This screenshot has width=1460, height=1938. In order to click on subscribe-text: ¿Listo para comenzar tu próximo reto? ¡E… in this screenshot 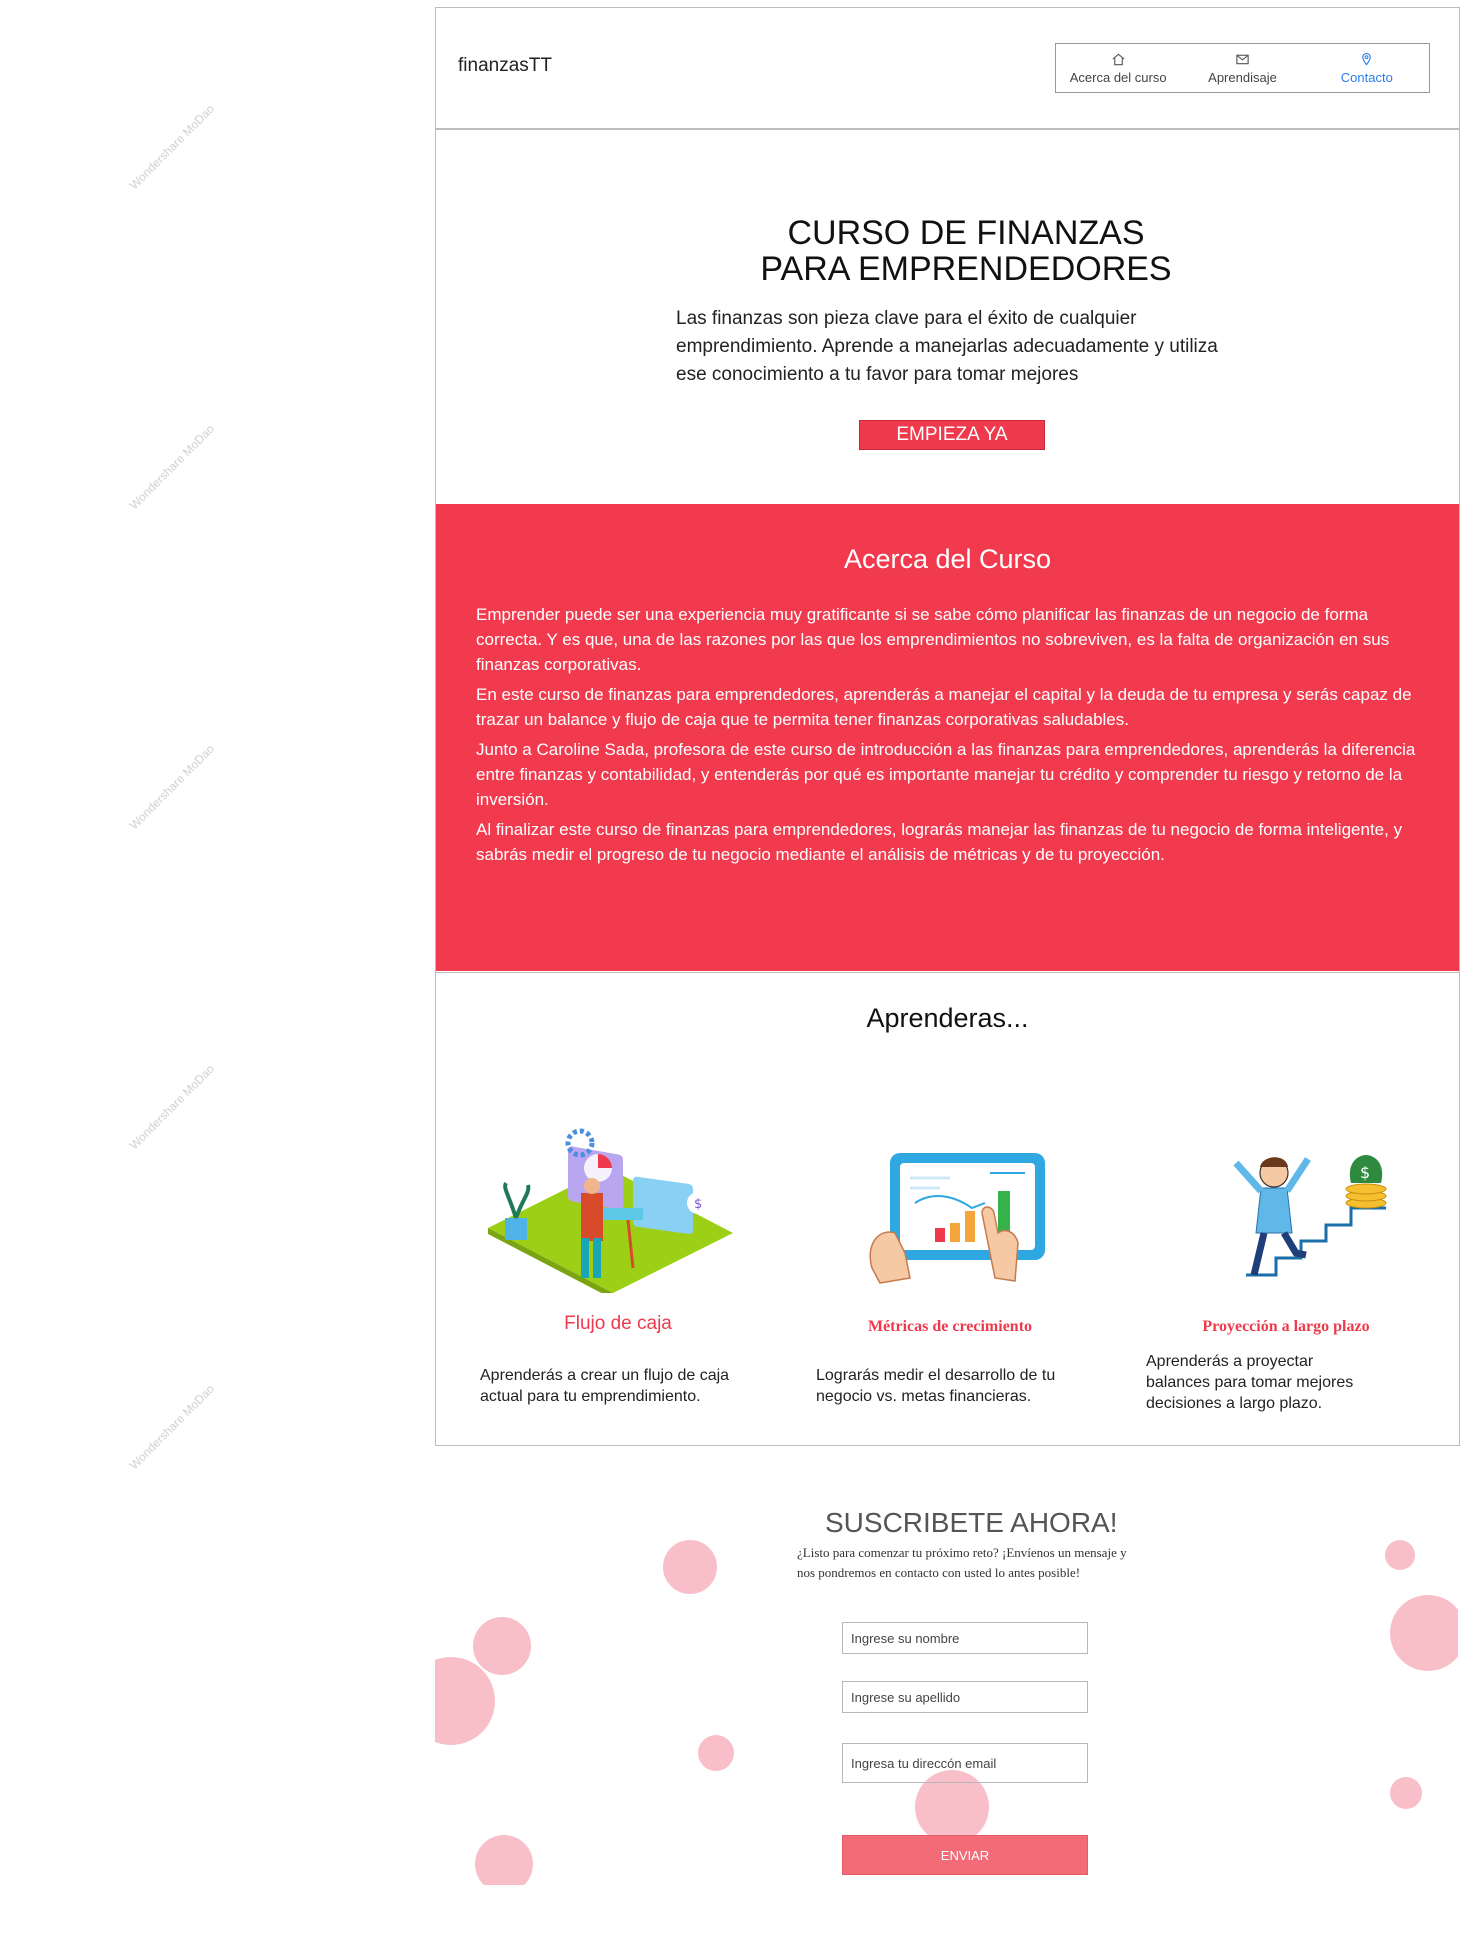, I will do `click(962, 1562)`.